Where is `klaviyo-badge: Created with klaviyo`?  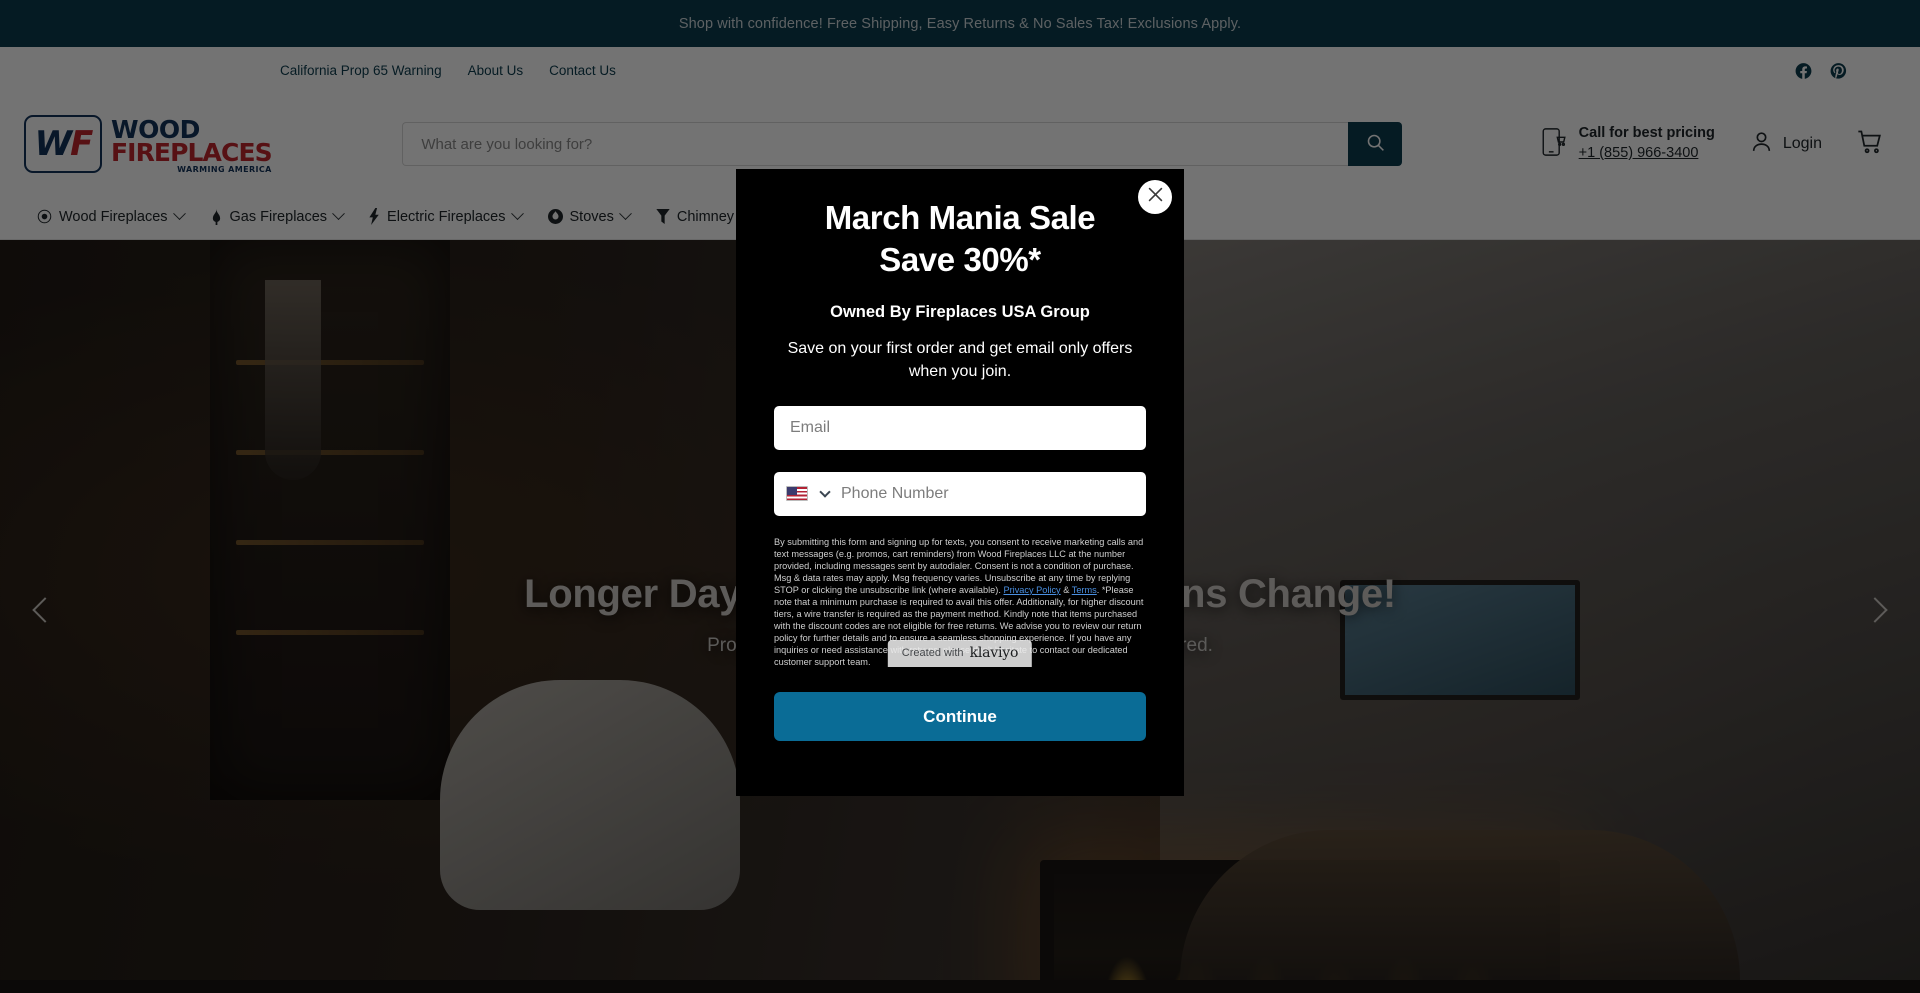 klaviyo-badge: Created with klaviyo is located at coordinates (960, 653).